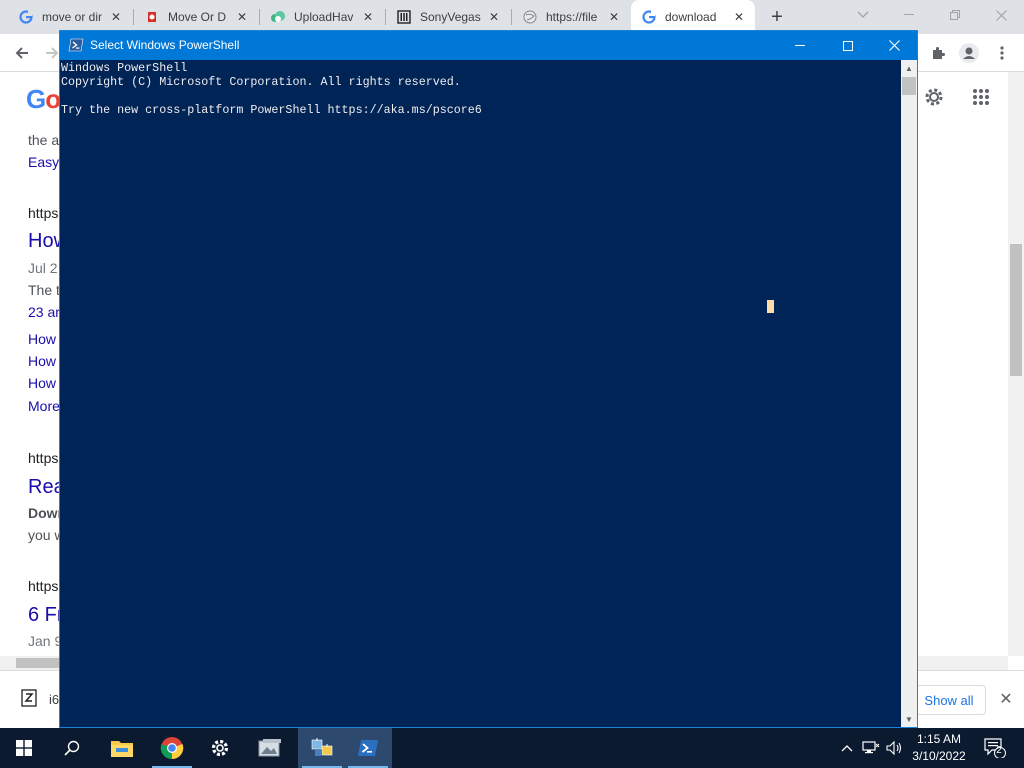  Describe the element at coordinates (909, 68) in the screenshot. I see `scroll-up-arrow-icon: ▲` at that location.